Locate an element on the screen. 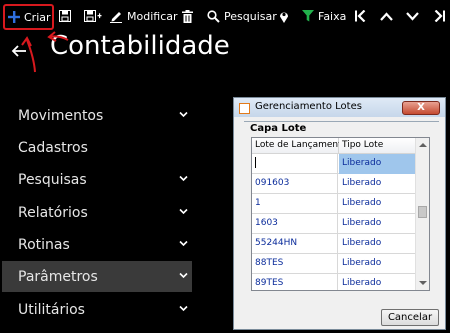  lote-cell-editing is located at coordinates (295, 164).